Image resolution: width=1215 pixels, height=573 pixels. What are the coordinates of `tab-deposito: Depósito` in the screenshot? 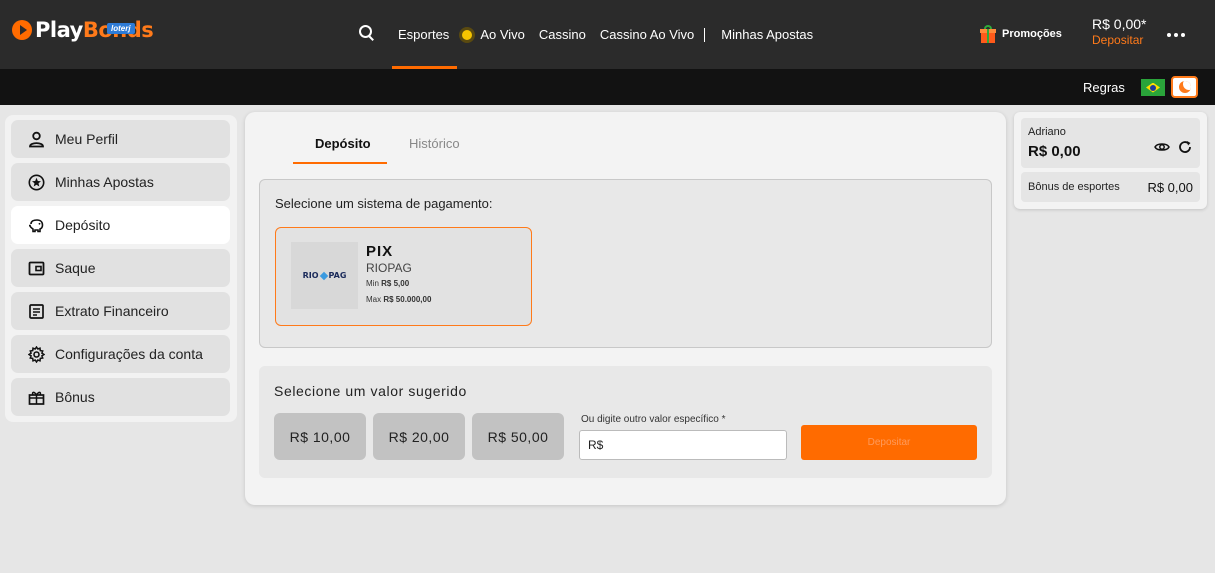 It's located at (343, 143).